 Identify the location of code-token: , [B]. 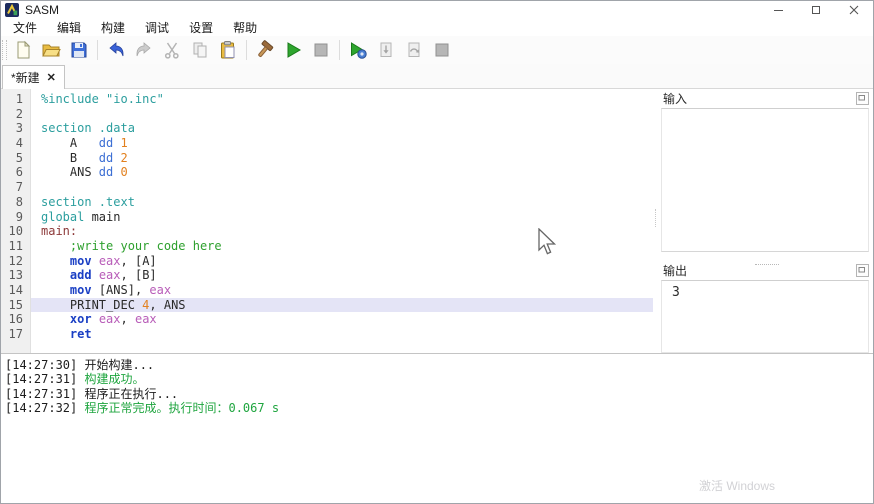
(138, 275).